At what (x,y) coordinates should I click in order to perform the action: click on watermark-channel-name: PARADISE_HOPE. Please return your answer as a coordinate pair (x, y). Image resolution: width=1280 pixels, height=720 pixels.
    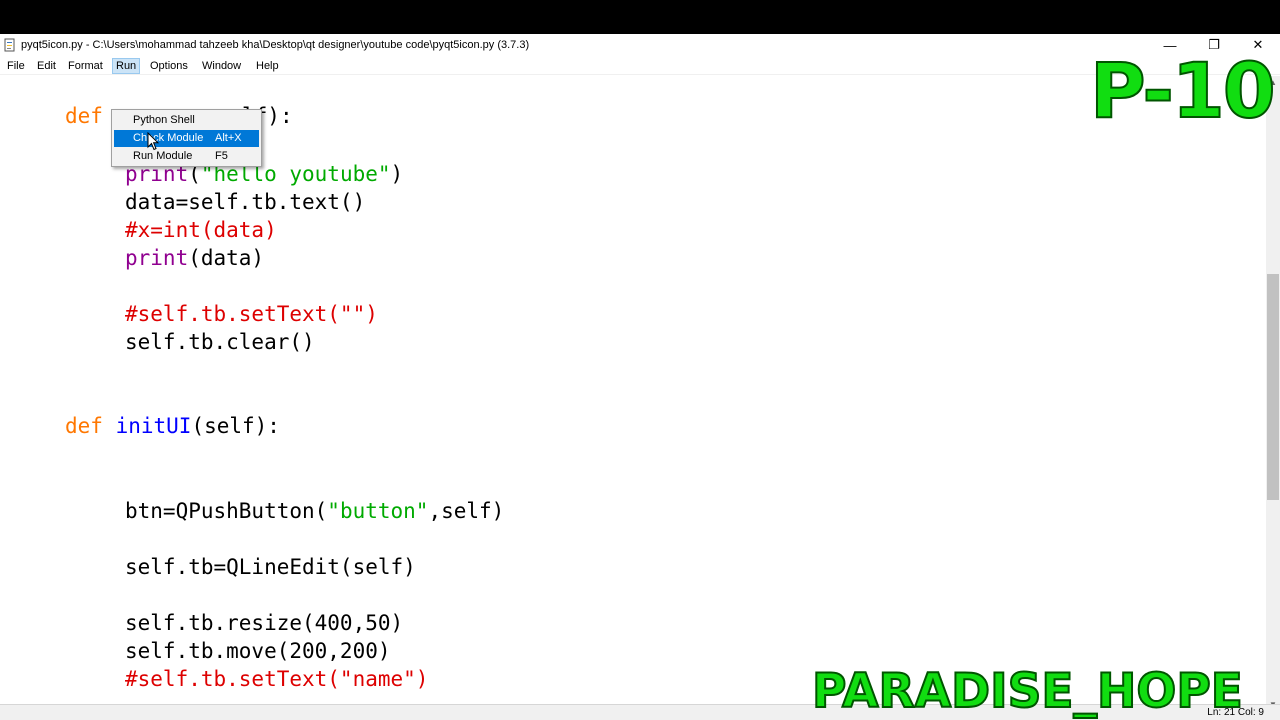
    Looking at the image, I should click on (1027, 691).